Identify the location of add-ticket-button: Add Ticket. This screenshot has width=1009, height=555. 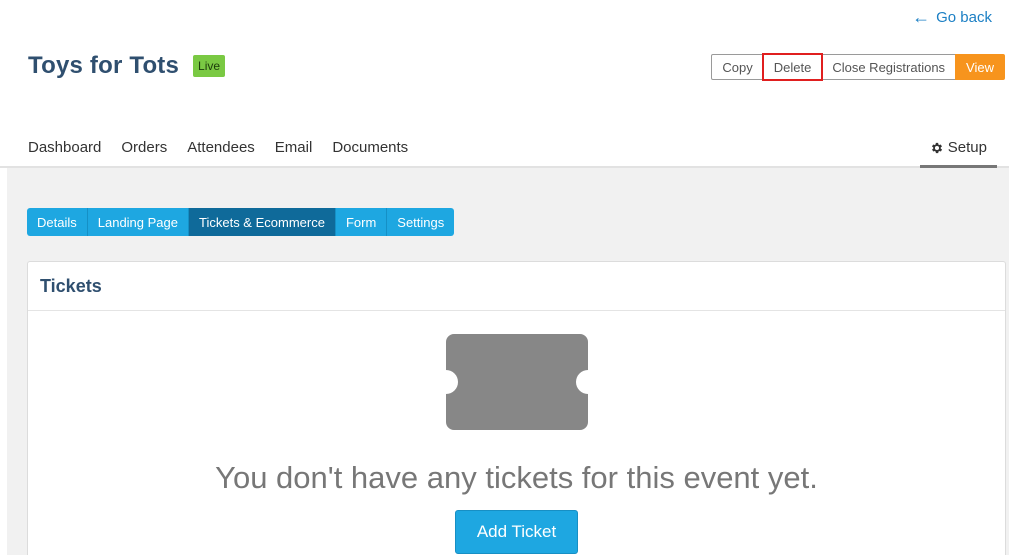
(516, 532).